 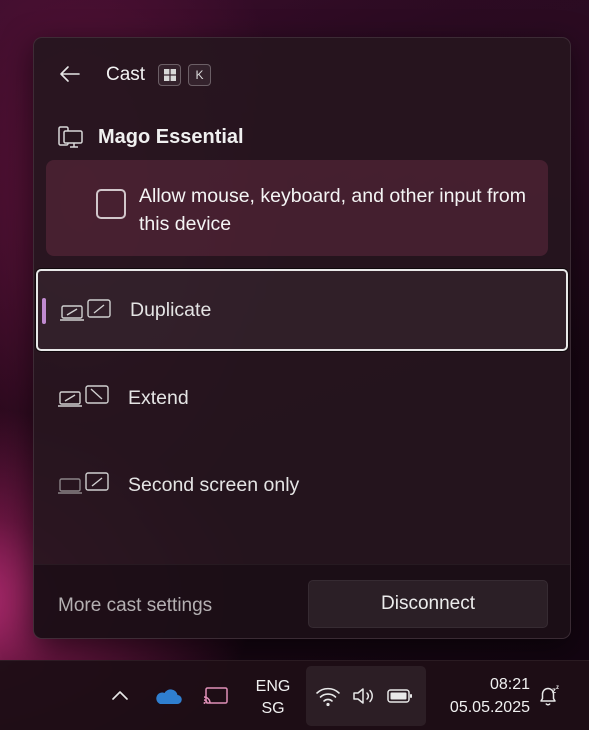 What do you see at coordinates (557, 688) in the screenshot?
I see `svg-text: z` at bounding box center [557, 688].